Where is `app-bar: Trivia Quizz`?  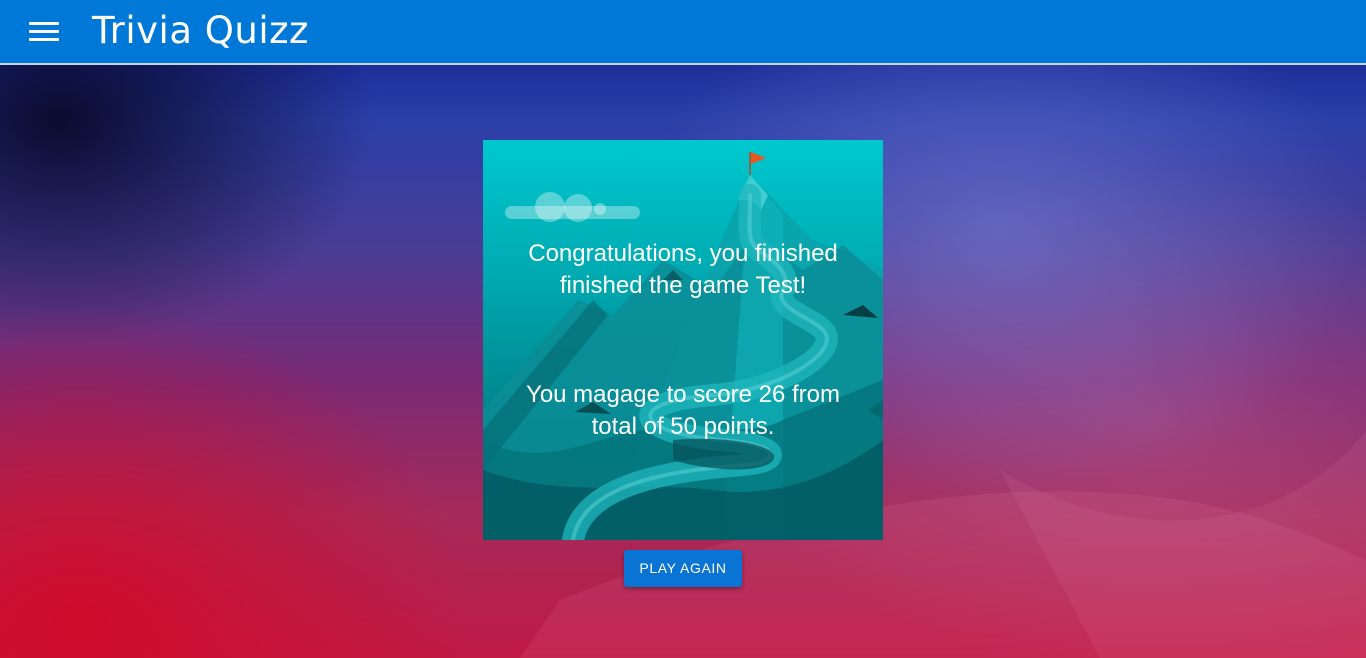
app-bar: Trivia Quizz is located at coordinates (683, 32).